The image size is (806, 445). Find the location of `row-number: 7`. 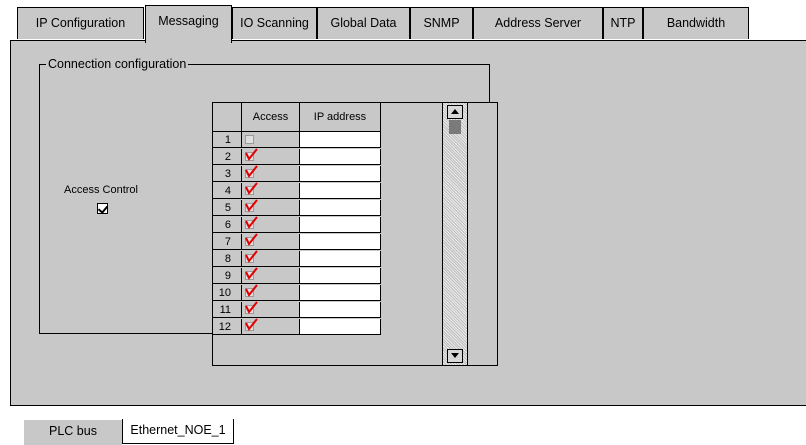

row-number: 7 is located at coordinates (227, 242).